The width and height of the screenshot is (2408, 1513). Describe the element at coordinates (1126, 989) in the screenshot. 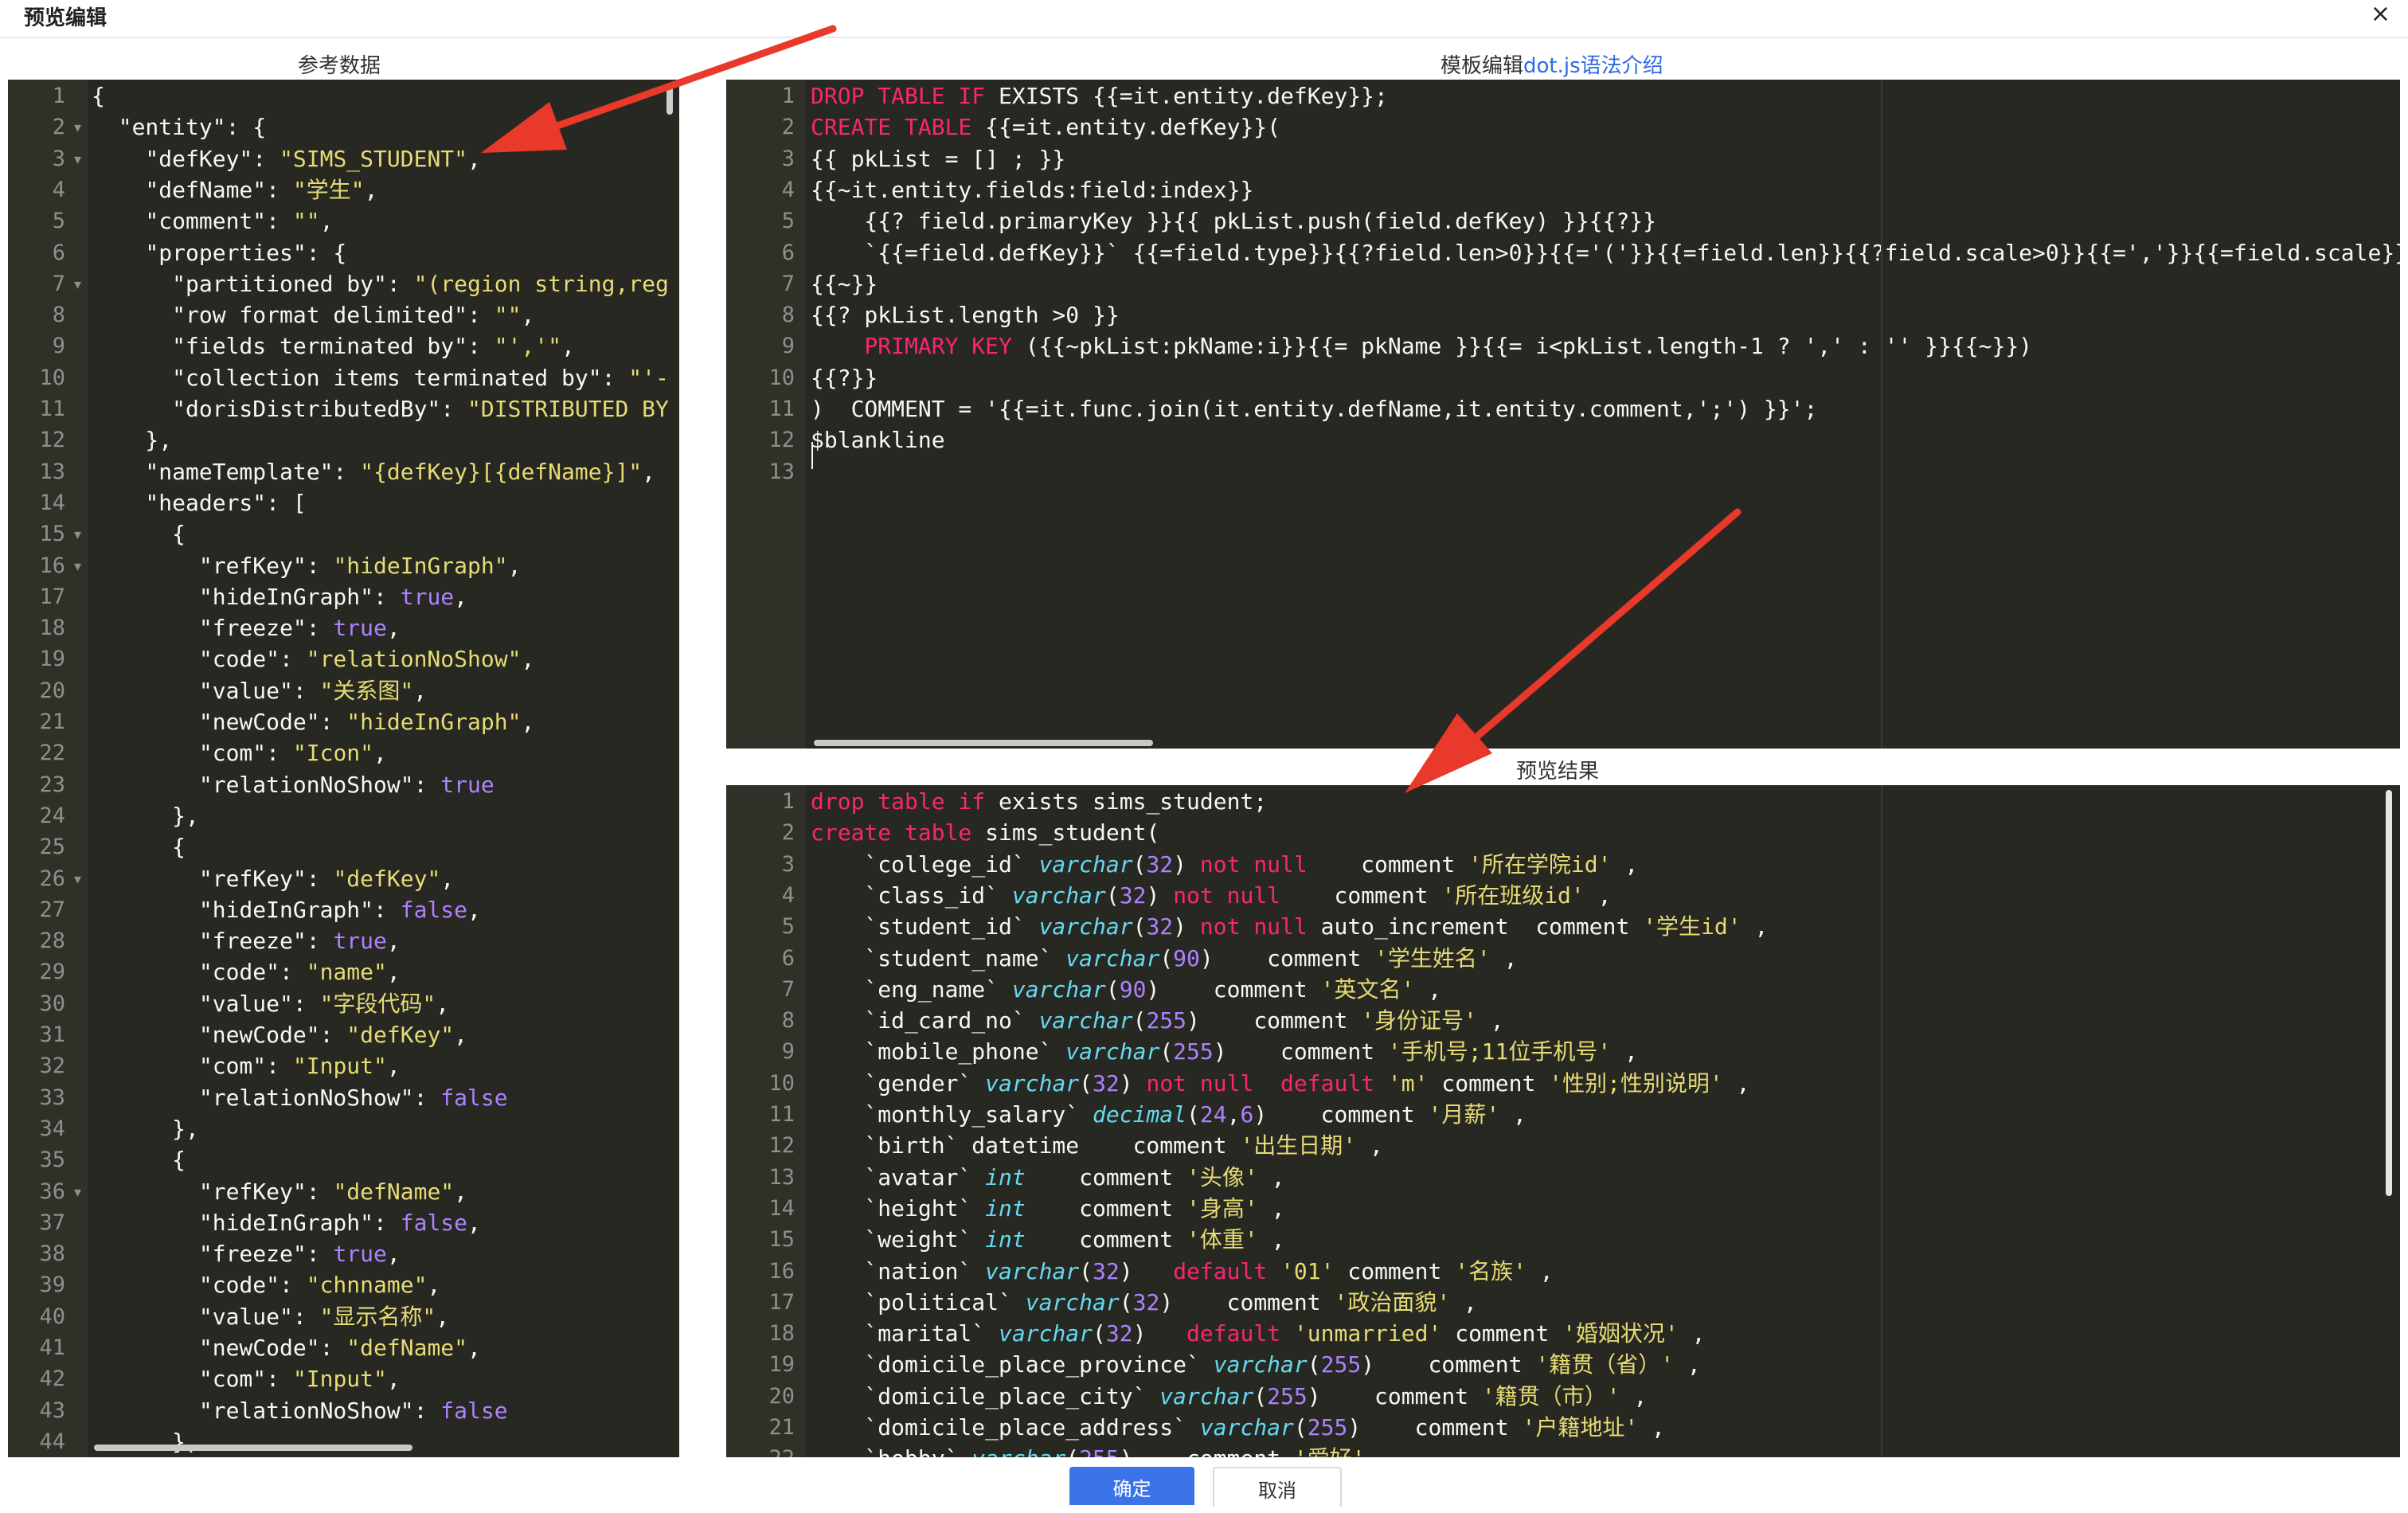

I see `code-line: `eng_name` varchar(90) comment '英文名' ,` at that location.